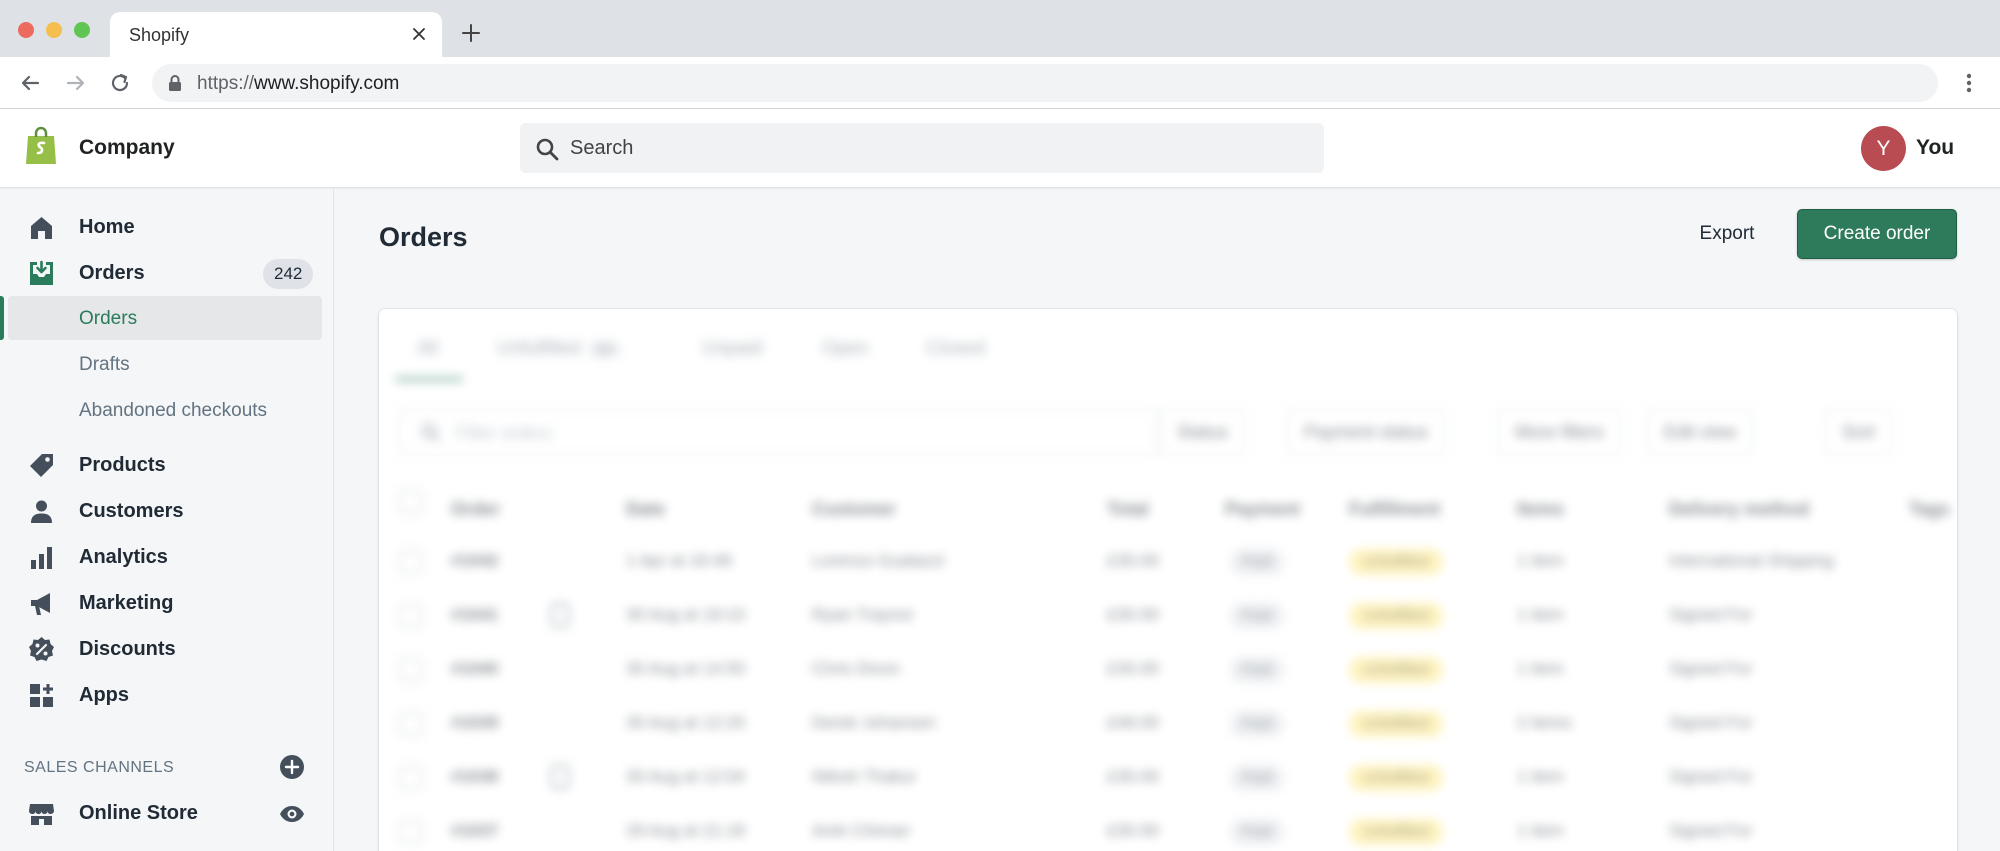 The width and height of the screenshot is (2000, 851). I want to click on tab-all: All, so click(427, 349).